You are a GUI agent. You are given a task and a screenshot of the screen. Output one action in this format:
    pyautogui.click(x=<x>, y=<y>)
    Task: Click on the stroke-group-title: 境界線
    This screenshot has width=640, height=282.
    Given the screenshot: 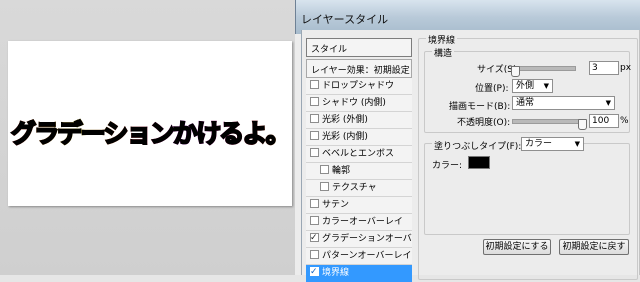 What is the action you would take?
    pyautogui.click(x=442, y=39)
    